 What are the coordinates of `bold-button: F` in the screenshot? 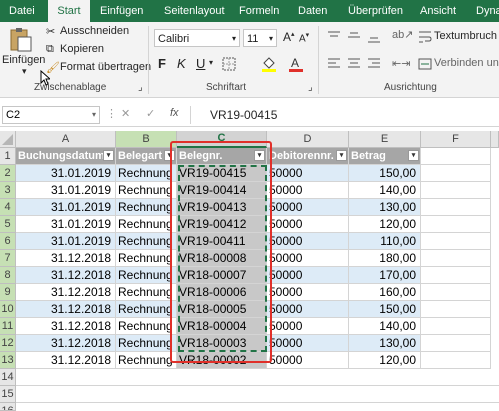 It's located at (162, 63).